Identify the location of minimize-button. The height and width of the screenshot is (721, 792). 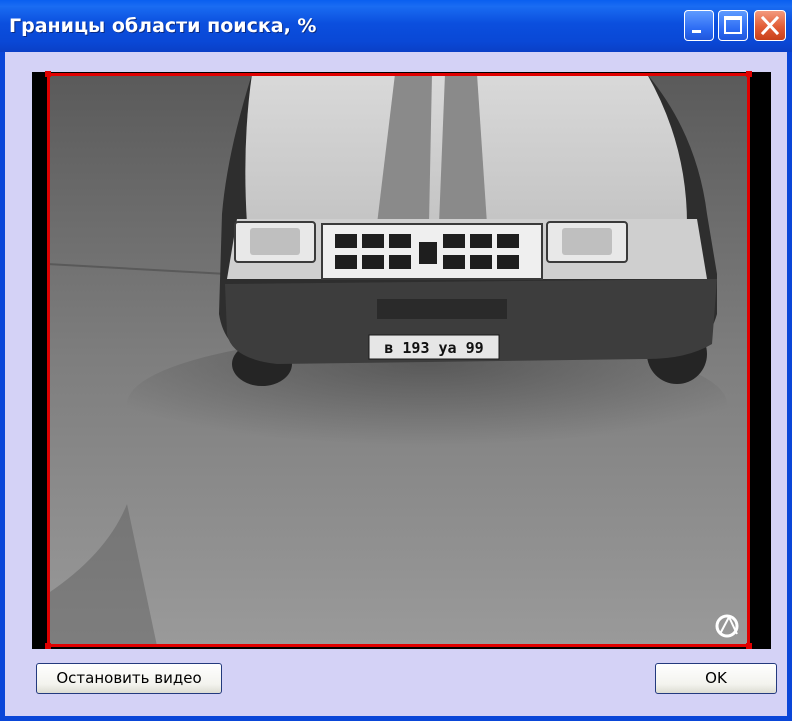
(699, 25).